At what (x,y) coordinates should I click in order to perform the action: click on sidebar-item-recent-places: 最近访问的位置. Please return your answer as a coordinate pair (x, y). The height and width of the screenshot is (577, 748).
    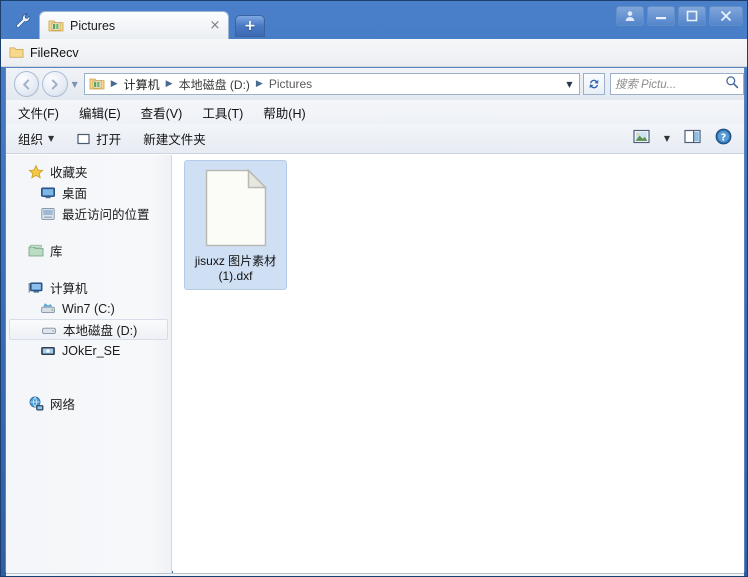
    Looking at the image, I should click on (88, 213).